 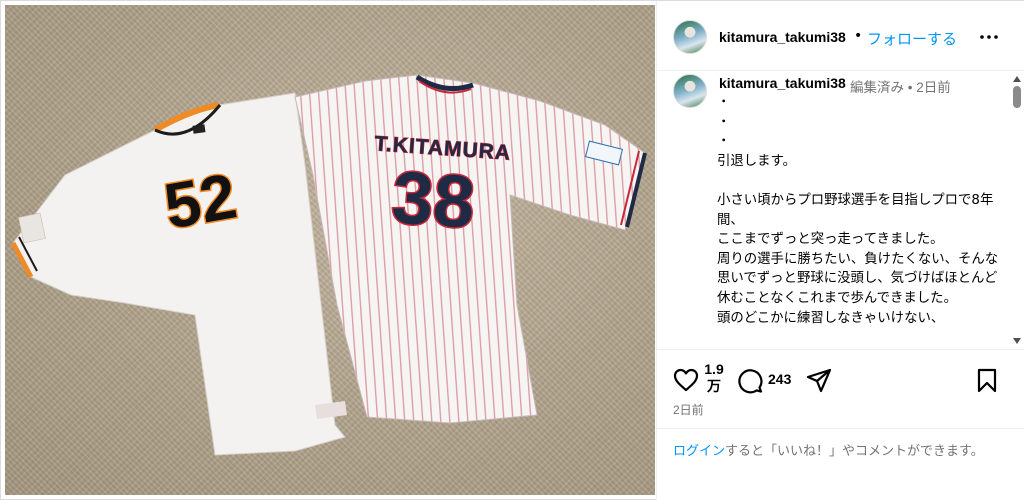 What do you see at coordinates (987, 381) in the screenshot?
I see `bookmark-icon` at bounding box center [987, 381].